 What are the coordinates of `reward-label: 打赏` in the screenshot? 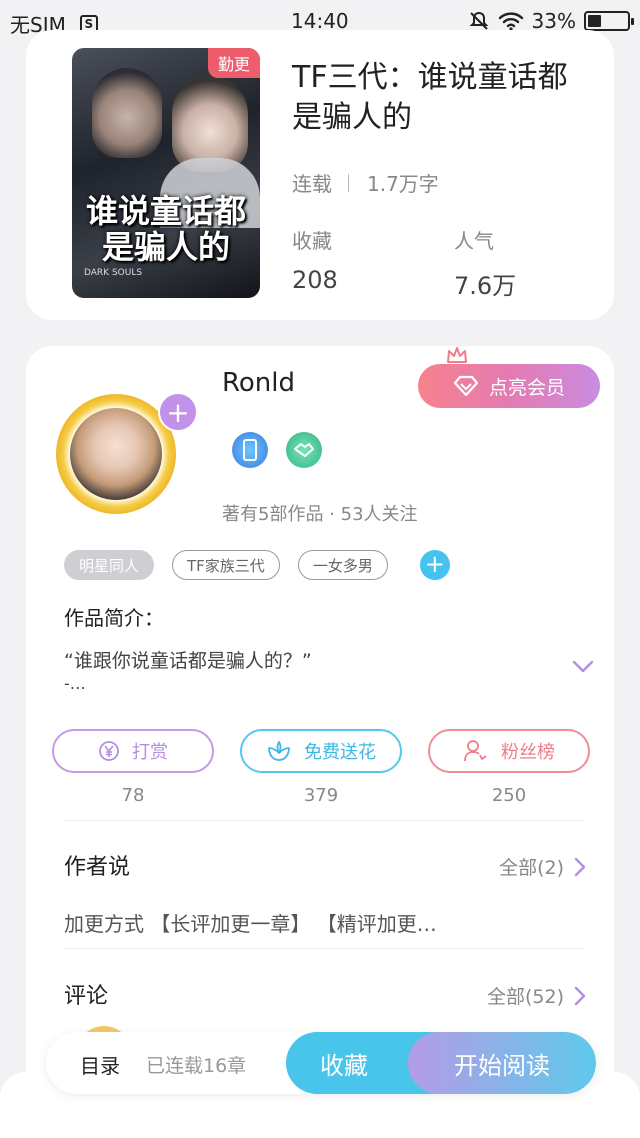 It's located at (150, 752).